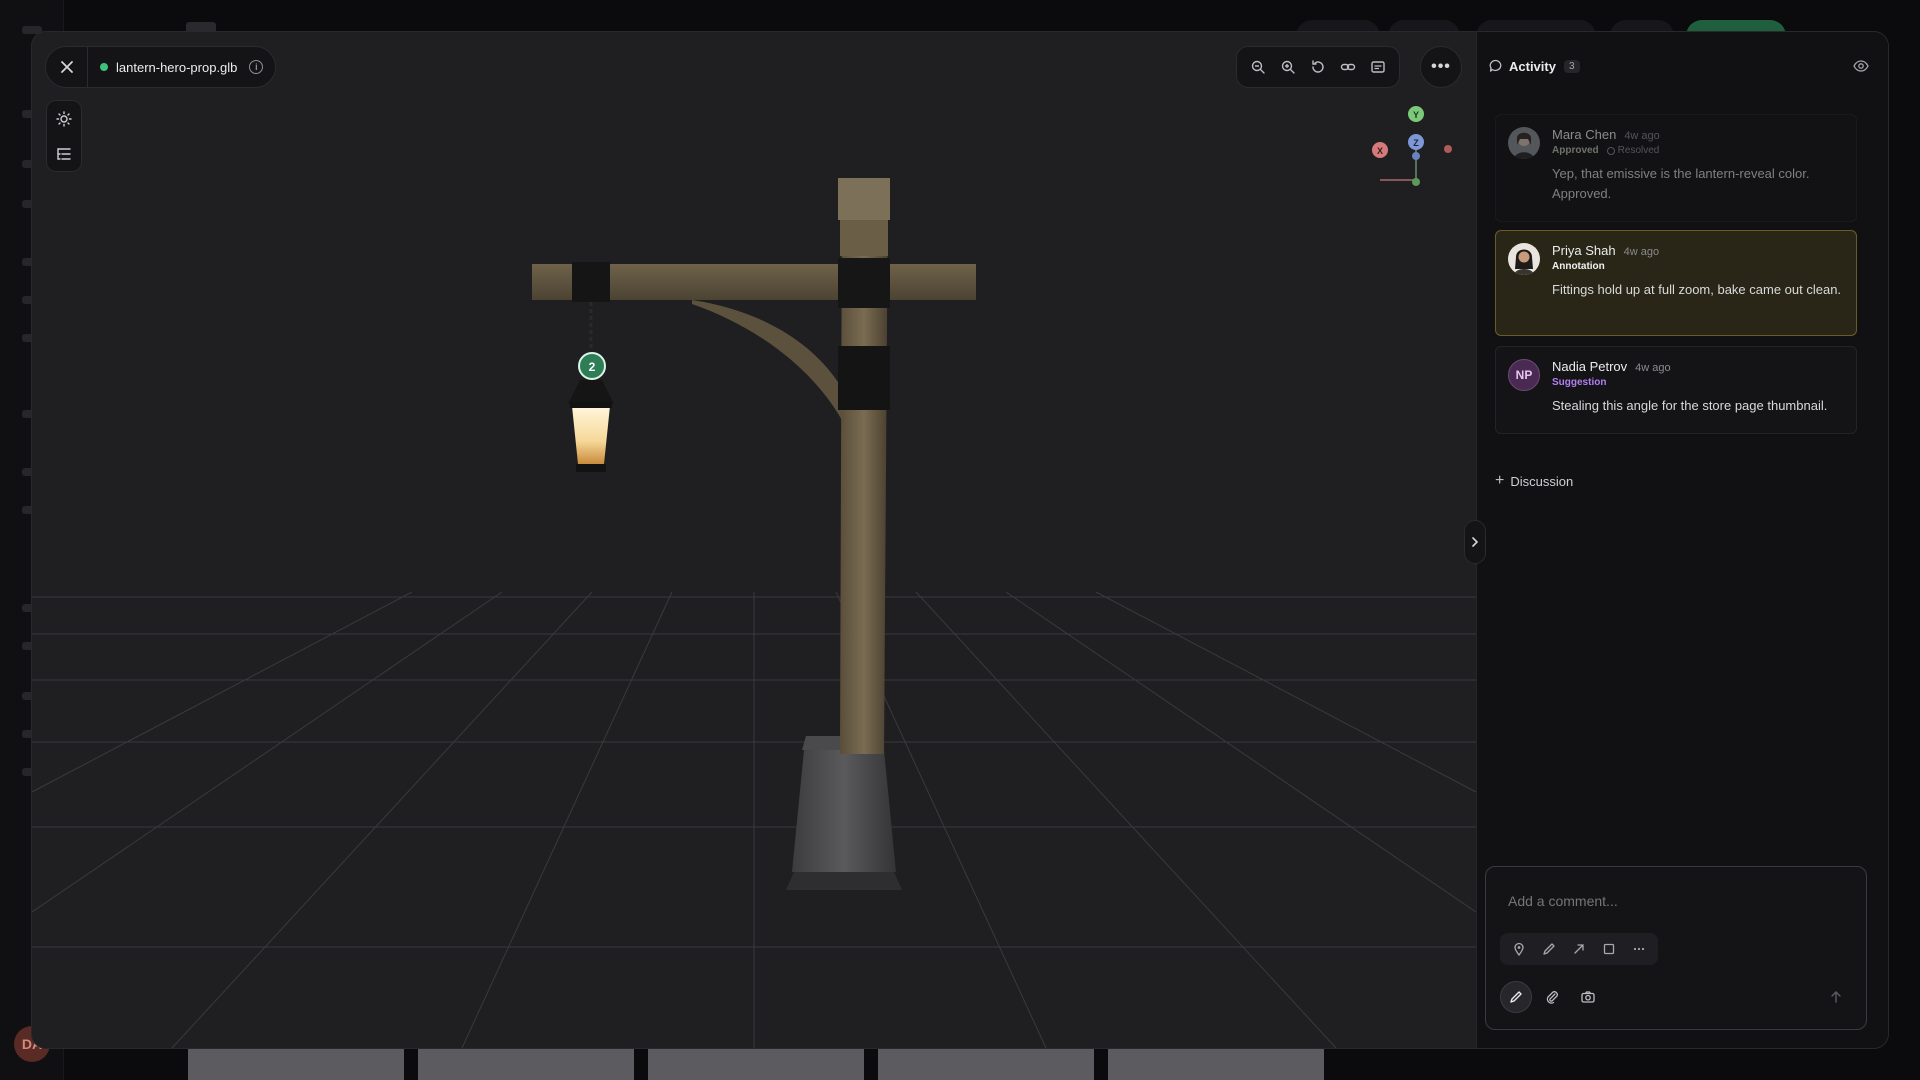  Describe the element at coordinates (64, 136) in the screenshot. I see `viewport-side-toolbar` at that location.